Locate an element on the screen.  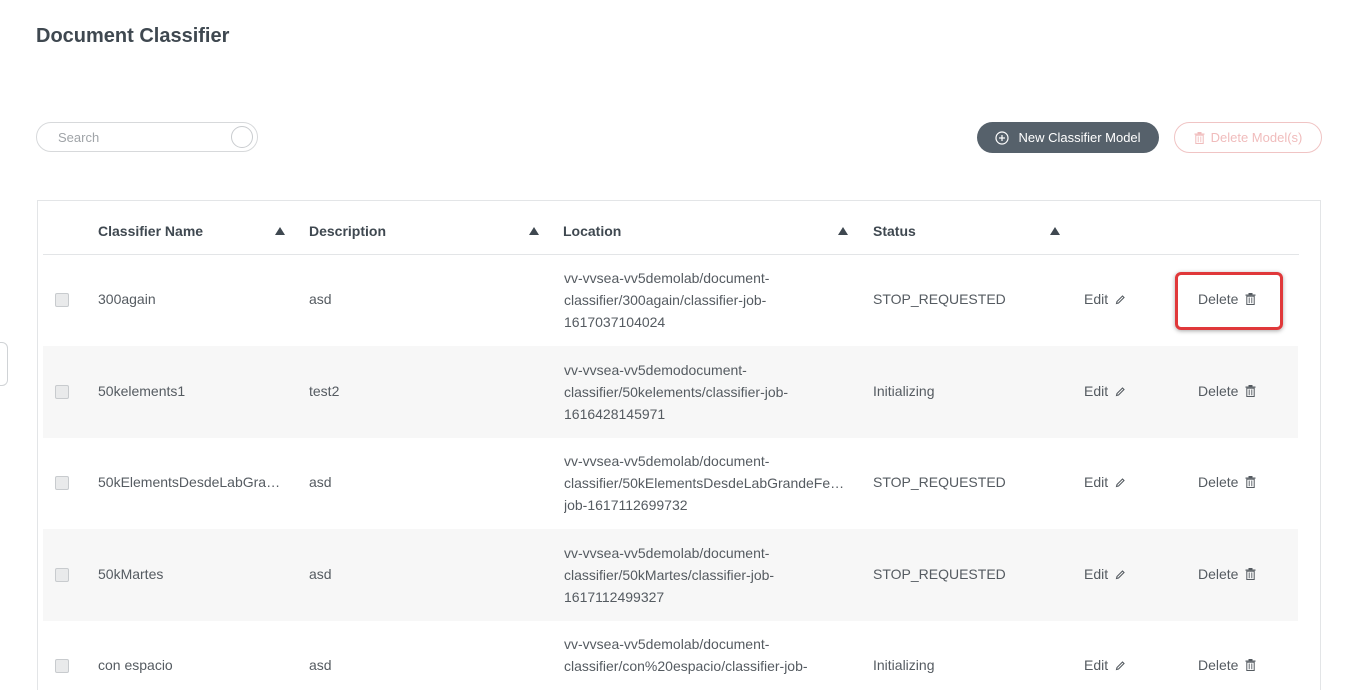
location-line: classifier/50kelements/classifier-job- is located at coordinates (676, 392).